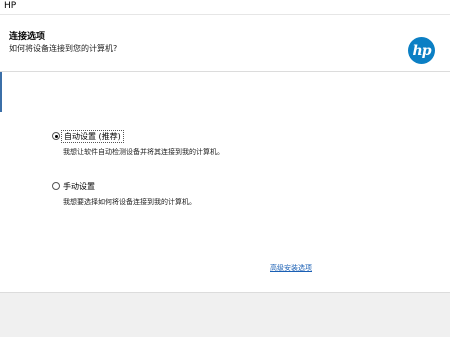  Describe the element at coordinates (56, 136) in the screenshot. I see `radio-auto-setup` at that location.